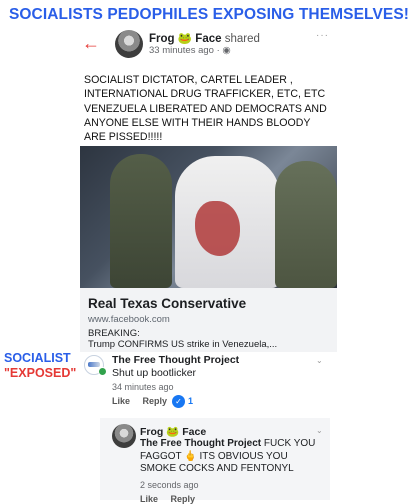 The image size is (418, 504). I want to click on thumbs-up-icon: ✓, so click(178, 401).